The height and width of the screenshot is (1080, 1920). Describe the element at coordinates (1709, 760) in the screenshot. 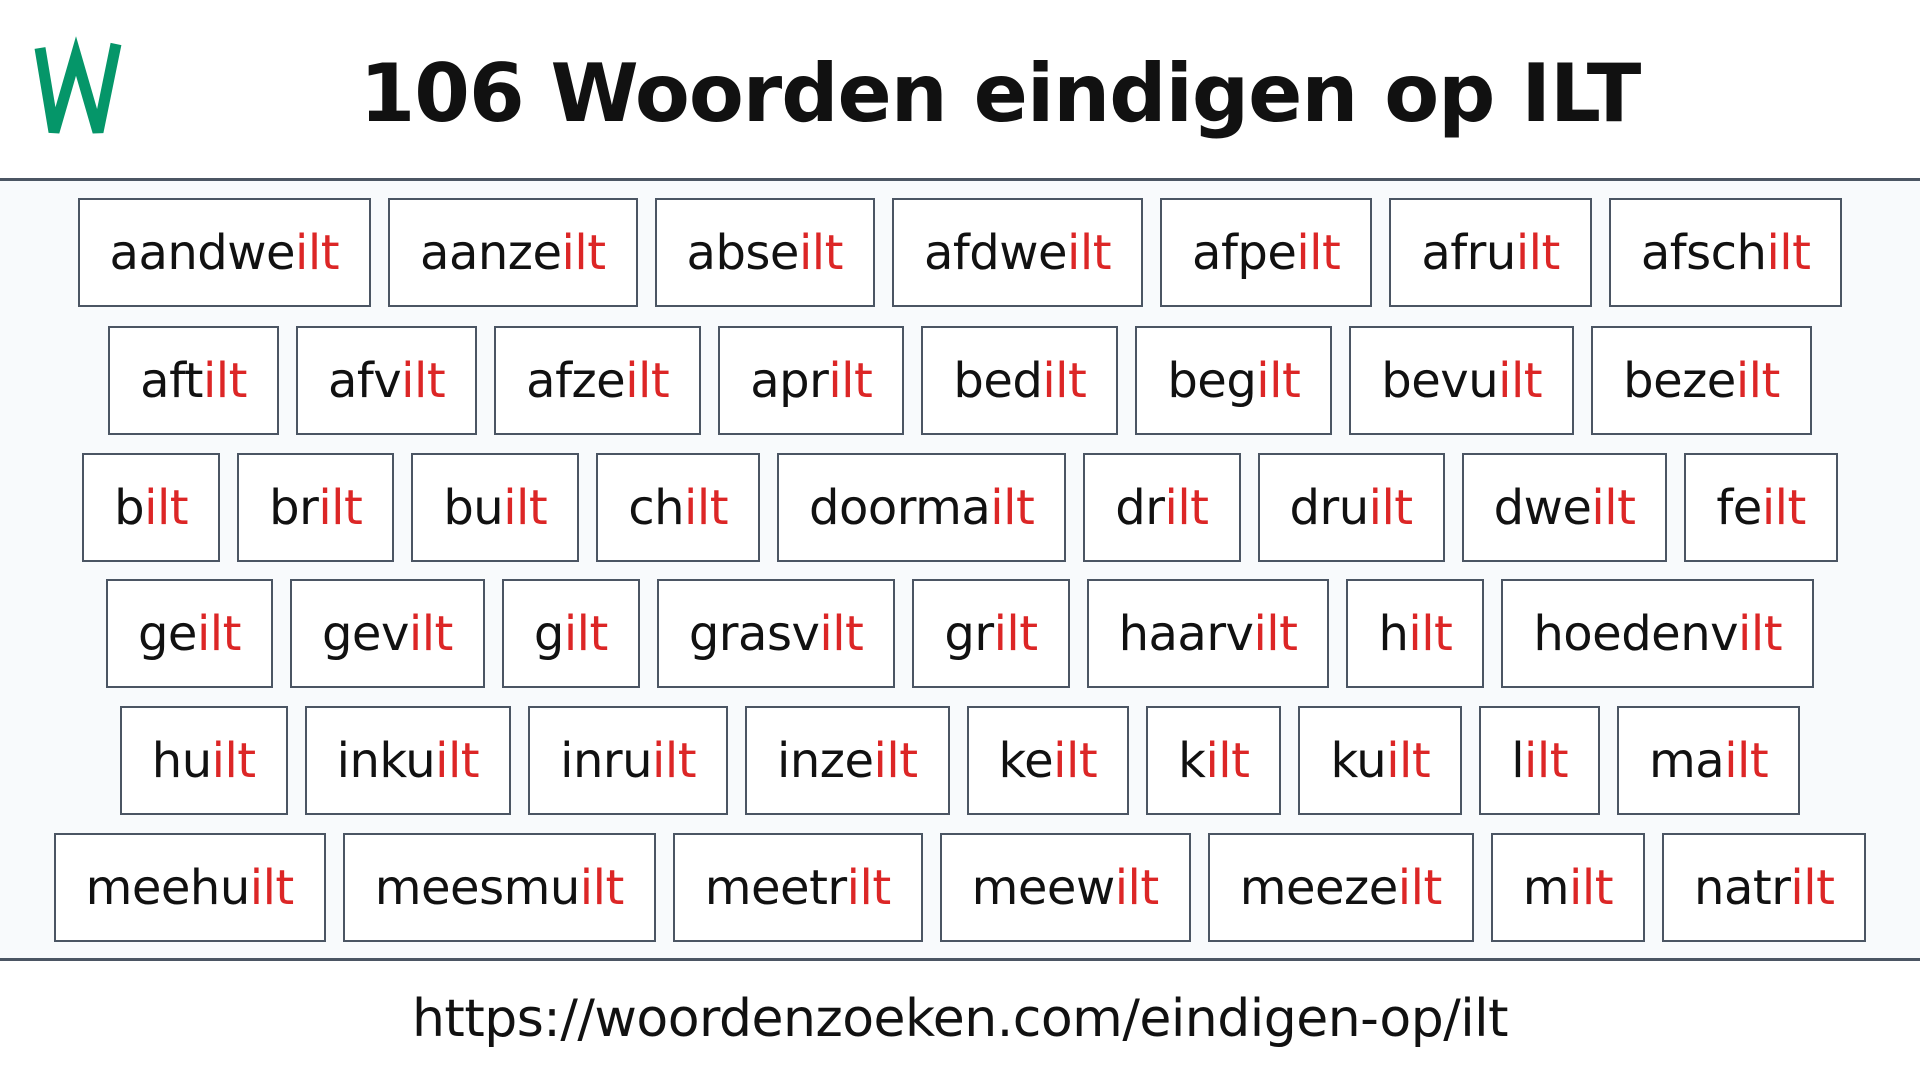

I see `word-item: ma ilt` at that location.